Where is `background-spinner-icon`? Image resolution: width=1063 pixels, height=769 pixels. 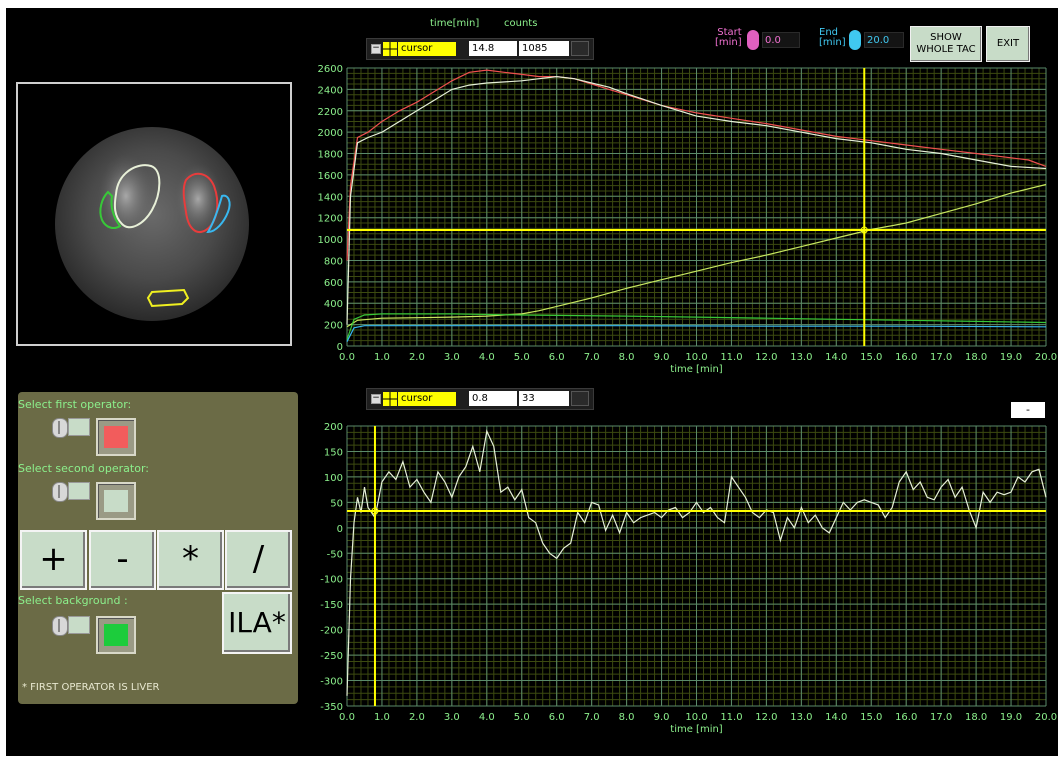 background-spinner-icon is located at coordinates (60, 626).